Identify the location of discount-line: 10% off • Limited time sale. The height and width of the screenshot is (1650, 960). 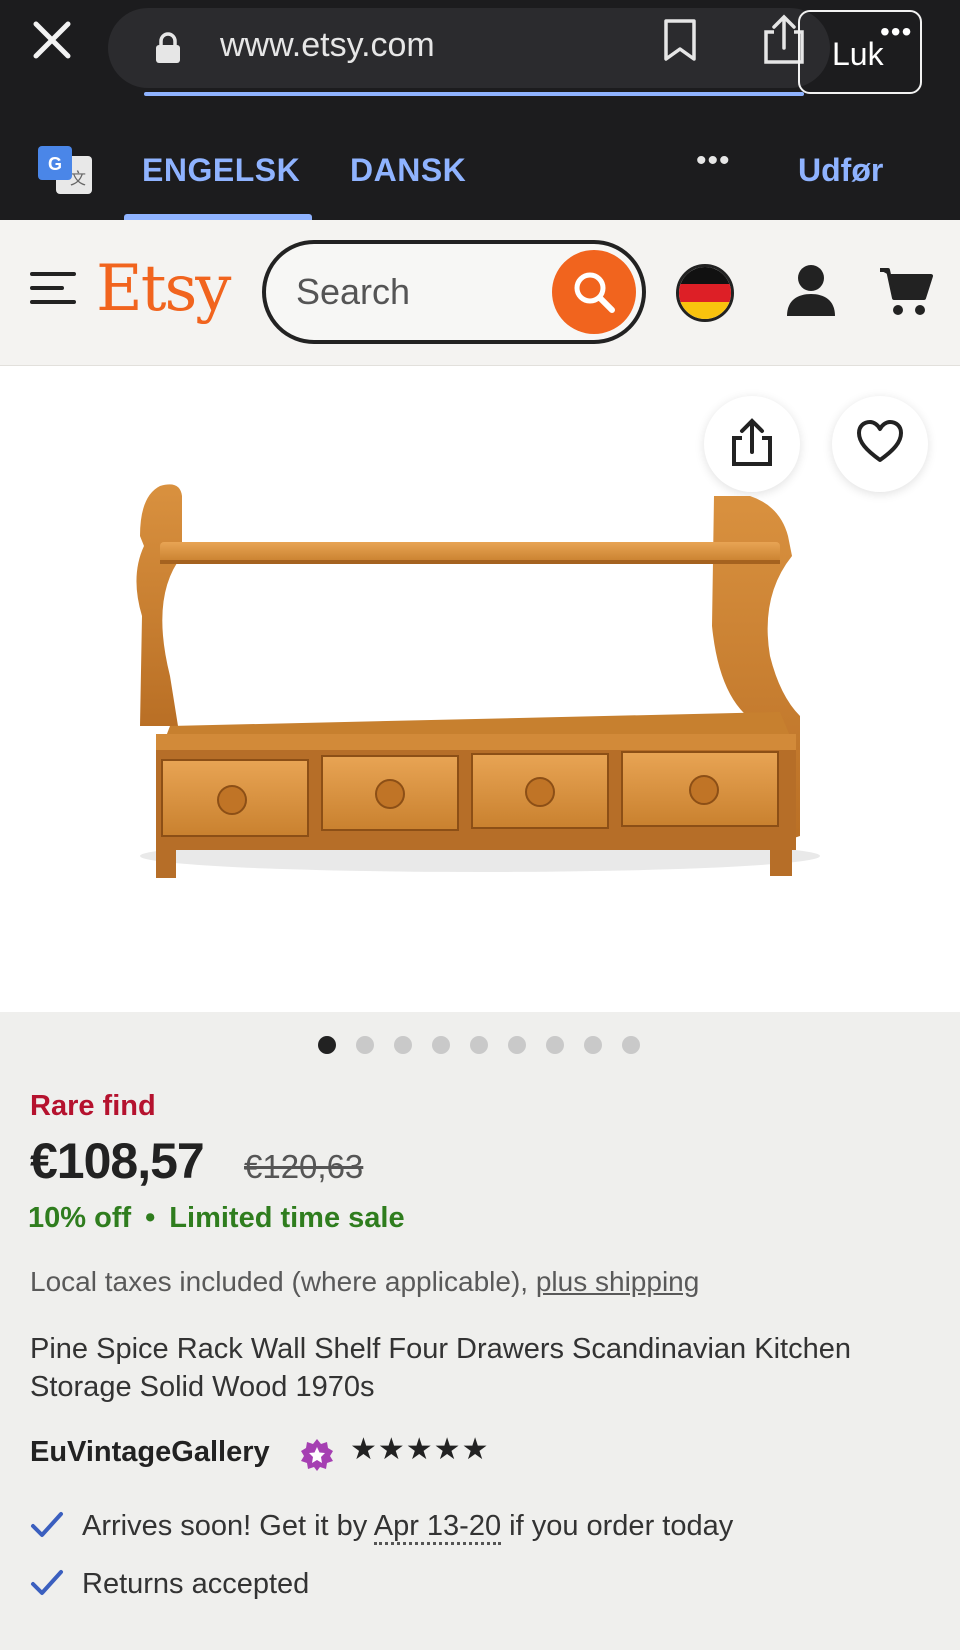
(216, 1218).